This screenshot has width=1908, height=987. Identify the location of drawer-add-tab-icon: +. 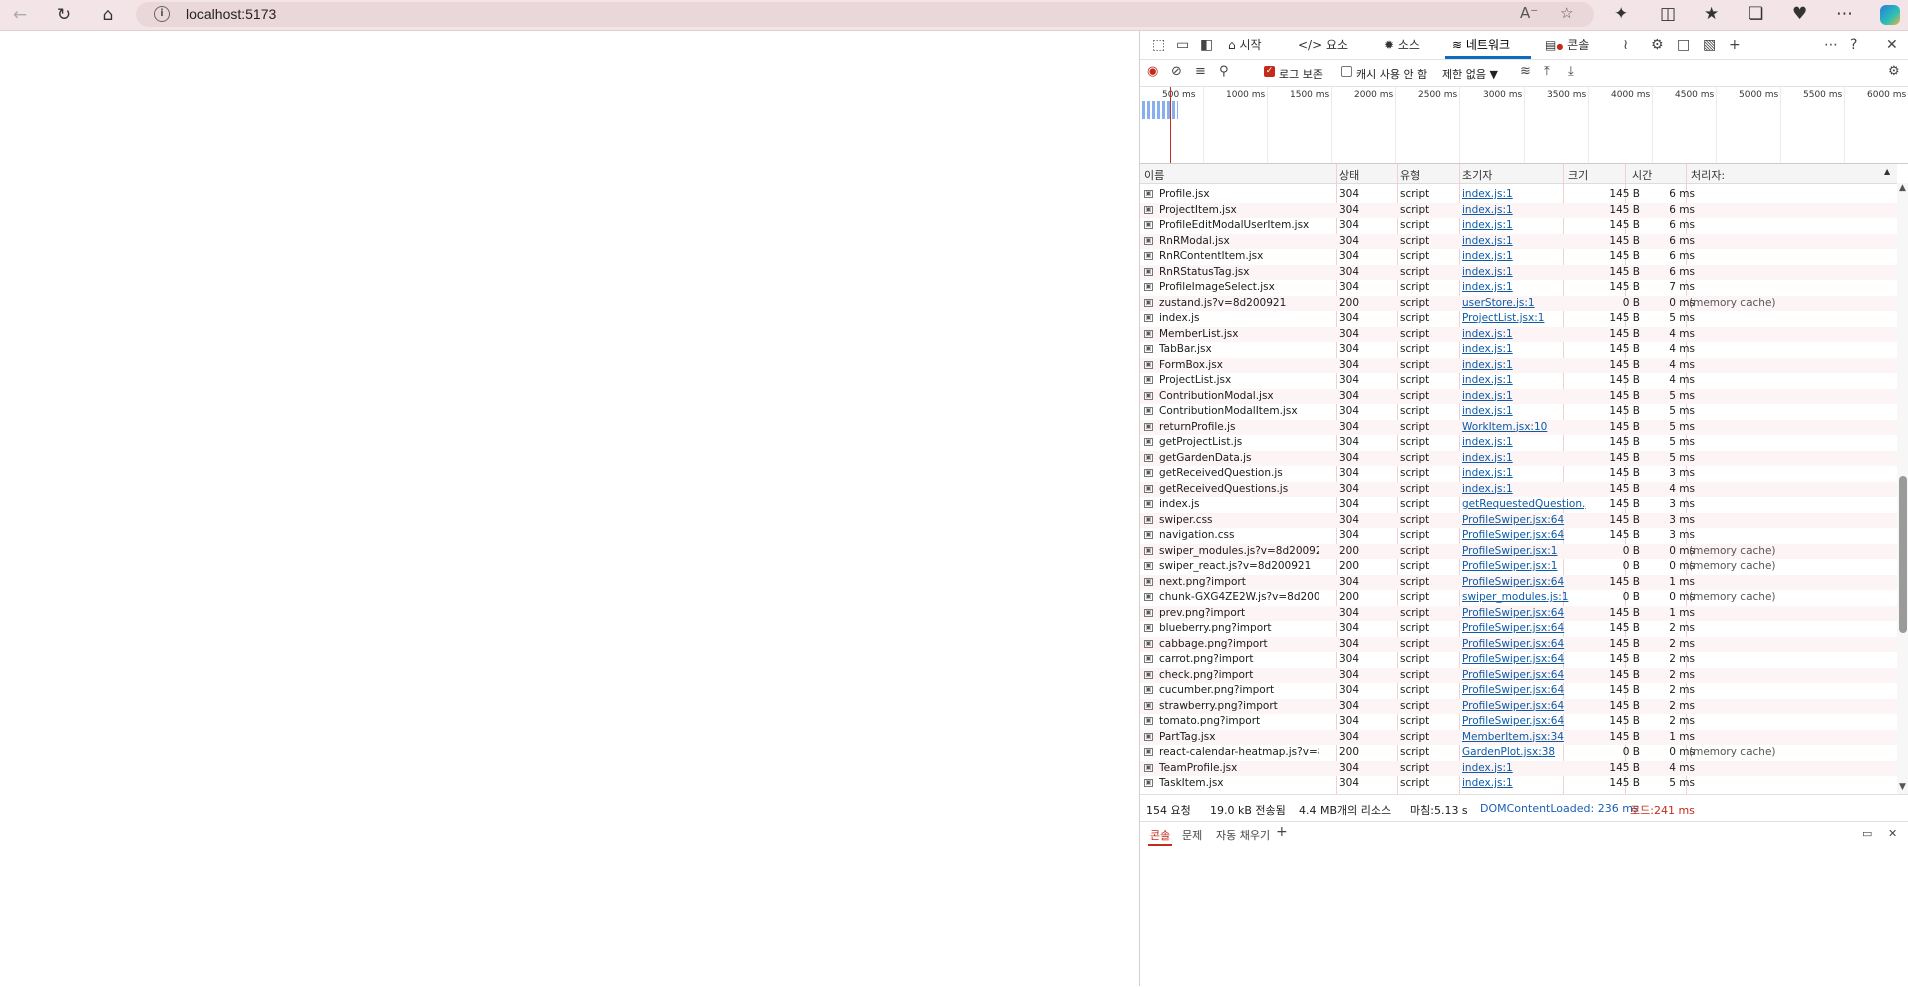
(1282, 832).